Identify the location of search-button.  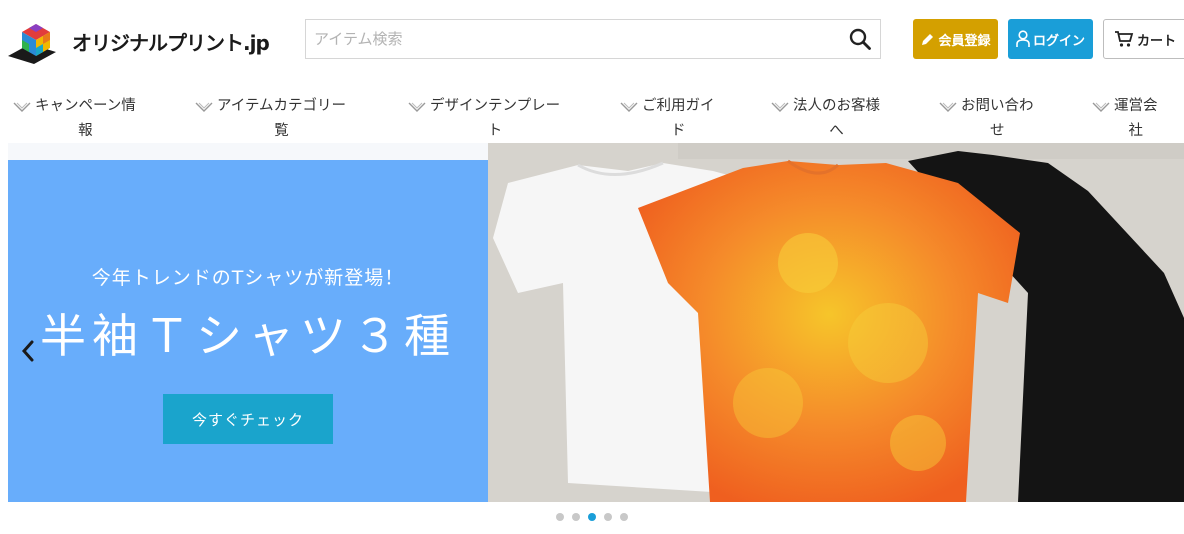
(860, 39).